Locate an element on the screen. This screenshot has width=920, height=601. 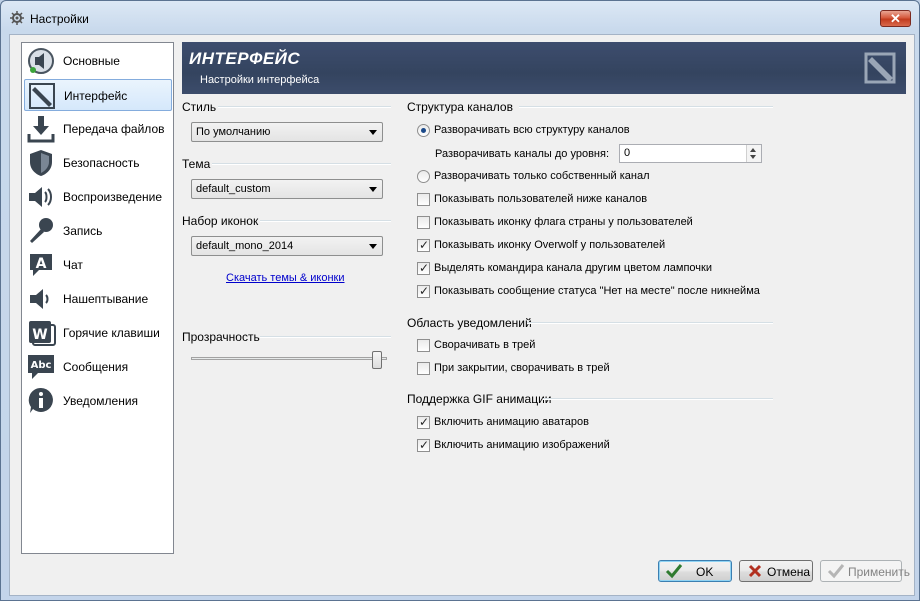
theme-select: default_custom is located at coordinates (287, 189).